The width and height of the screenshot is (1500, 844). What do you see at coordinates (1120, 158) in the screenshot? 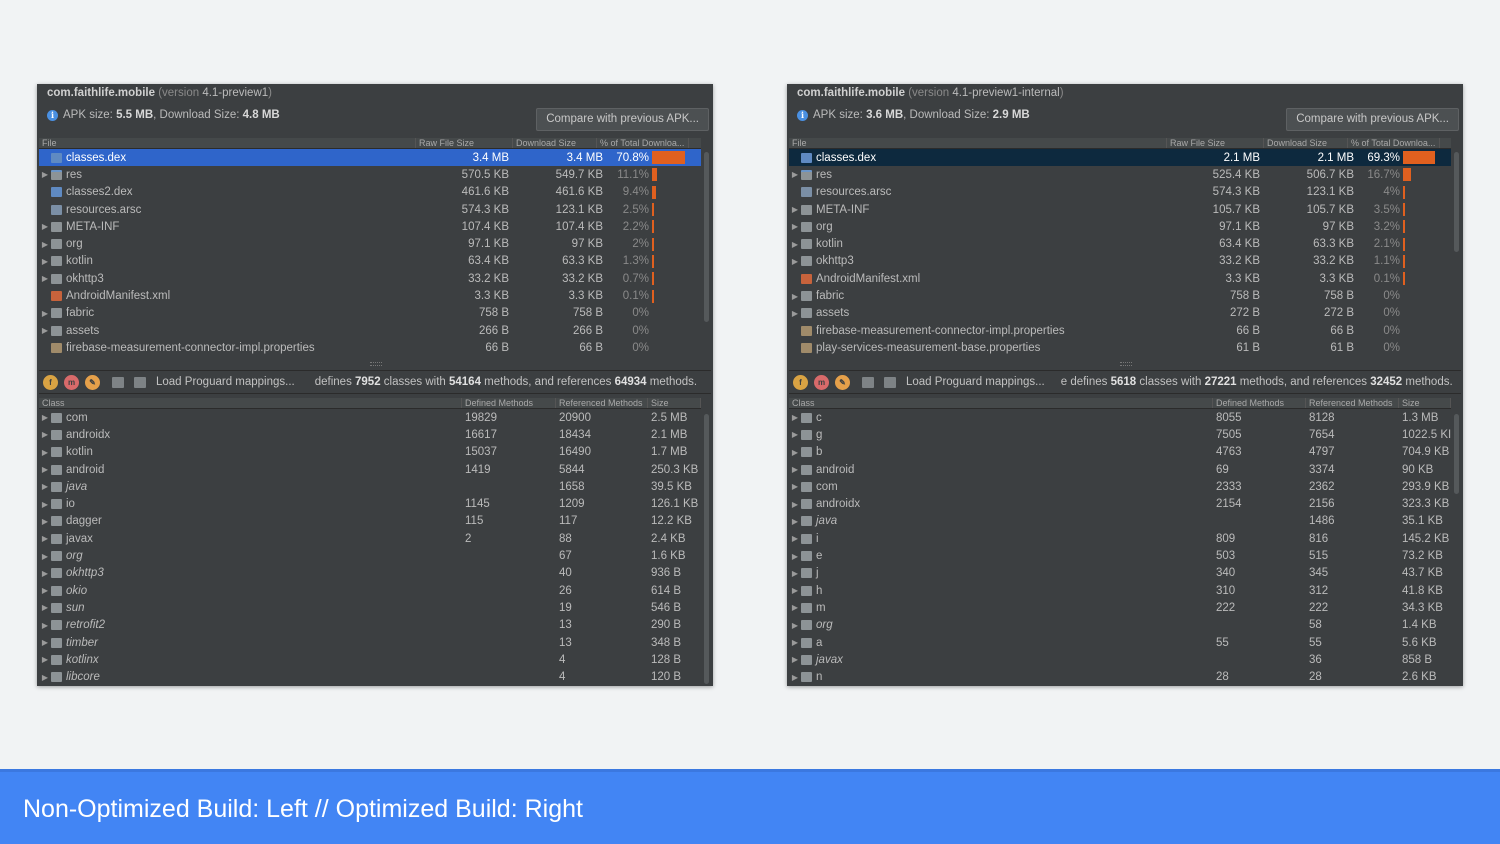
I see `file-row: classes.dex 2.1 MB 2.1 MB 69.3%` at bounding box center [1120, 158].